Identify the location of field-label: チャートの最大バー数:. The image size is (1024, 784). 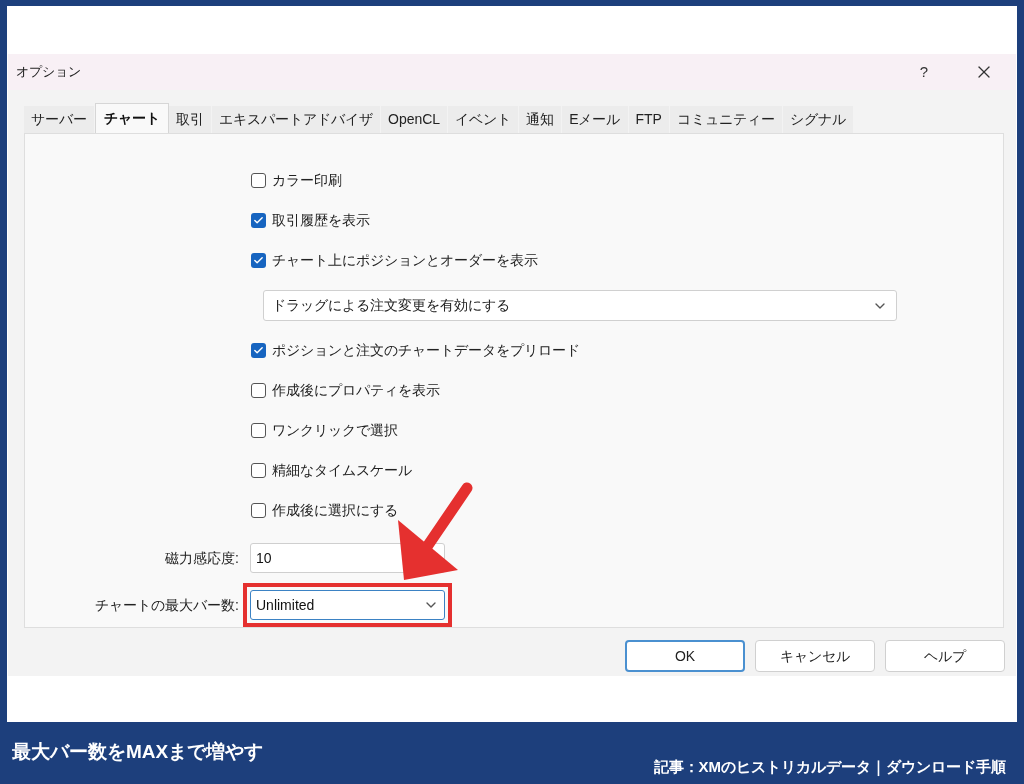
(166, 605).